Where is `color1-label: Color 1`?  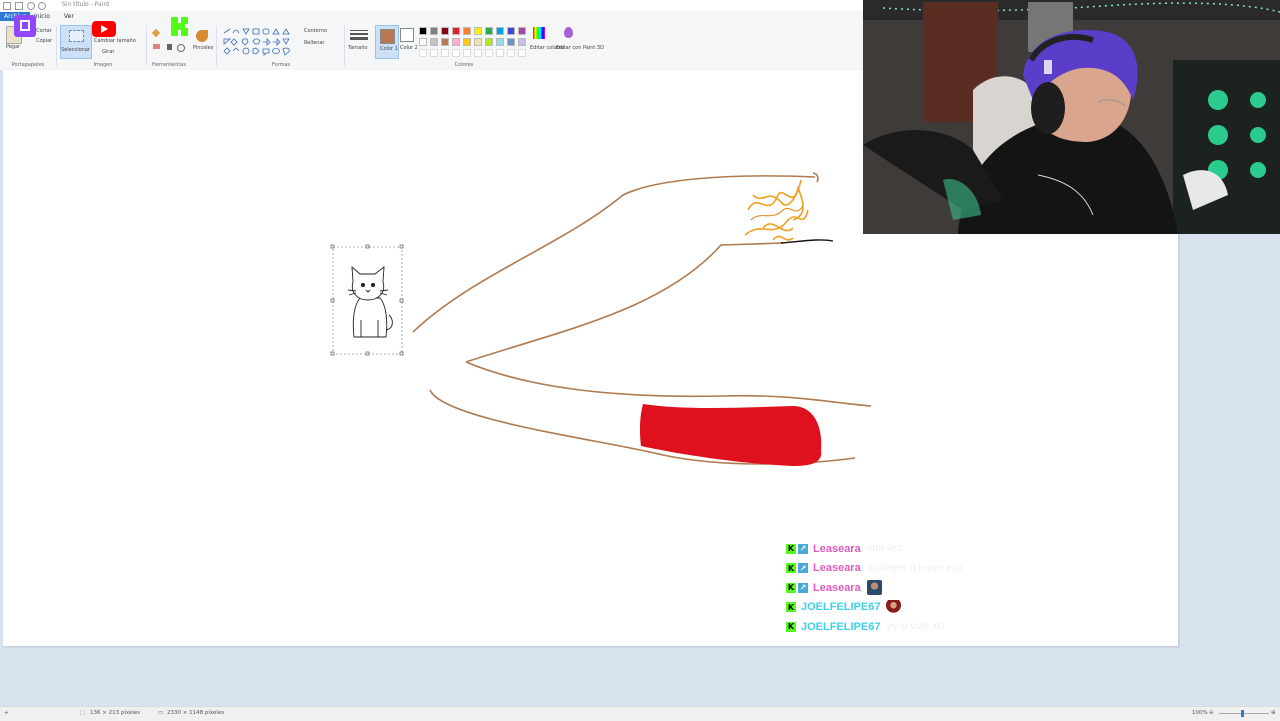
color1-label: Color 1 is located at coordinates (389, 49).